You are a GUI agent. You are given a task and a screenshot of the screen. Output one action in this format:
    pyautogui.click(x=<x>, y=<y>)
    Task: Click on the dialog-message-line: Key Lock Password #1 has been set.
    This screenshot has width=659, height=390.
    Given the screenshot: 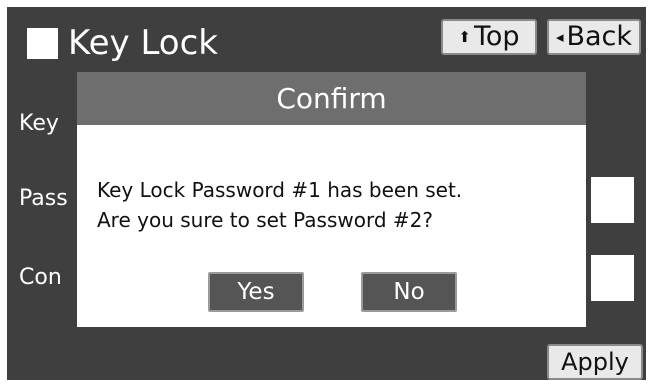 What is the action you would take?
    pyautogui.click(x=280, y=190)
    